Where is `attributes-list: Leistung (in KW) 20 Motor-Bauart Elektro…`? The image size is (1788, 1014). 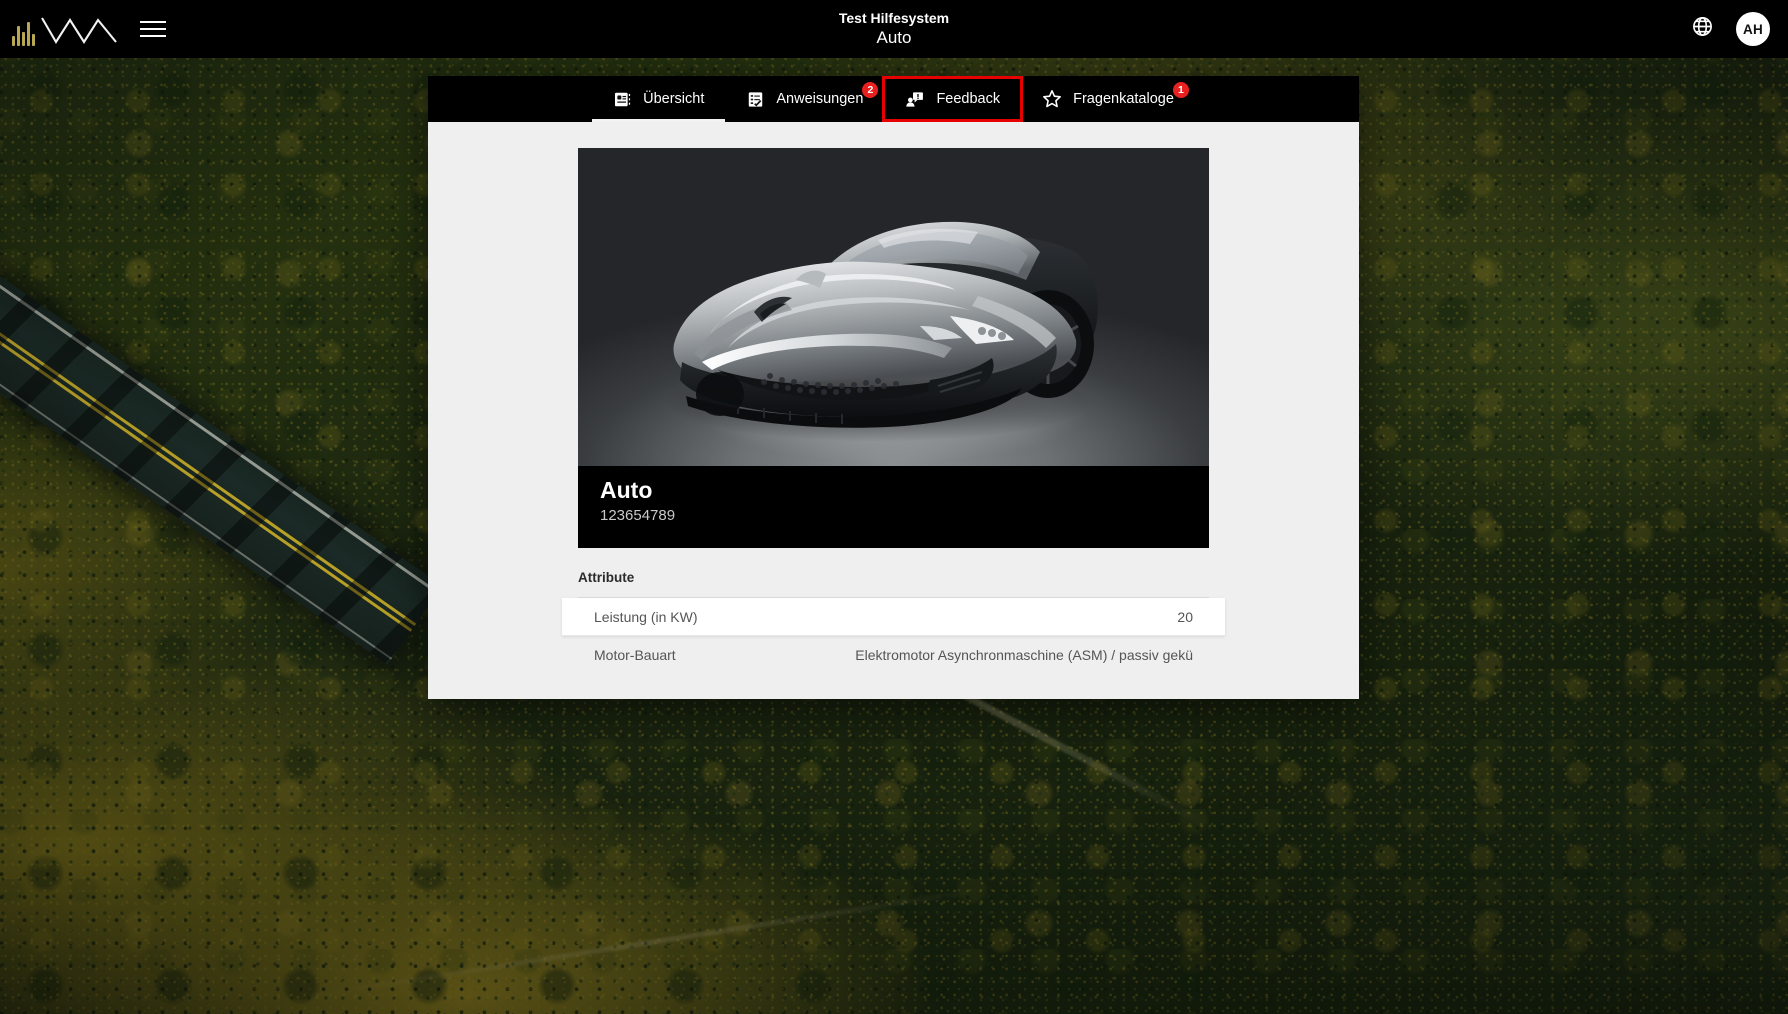
attributes-list: Leistung (in KW) 20 Motor-Bauart Elektro… is located at coordinates (893, 635).